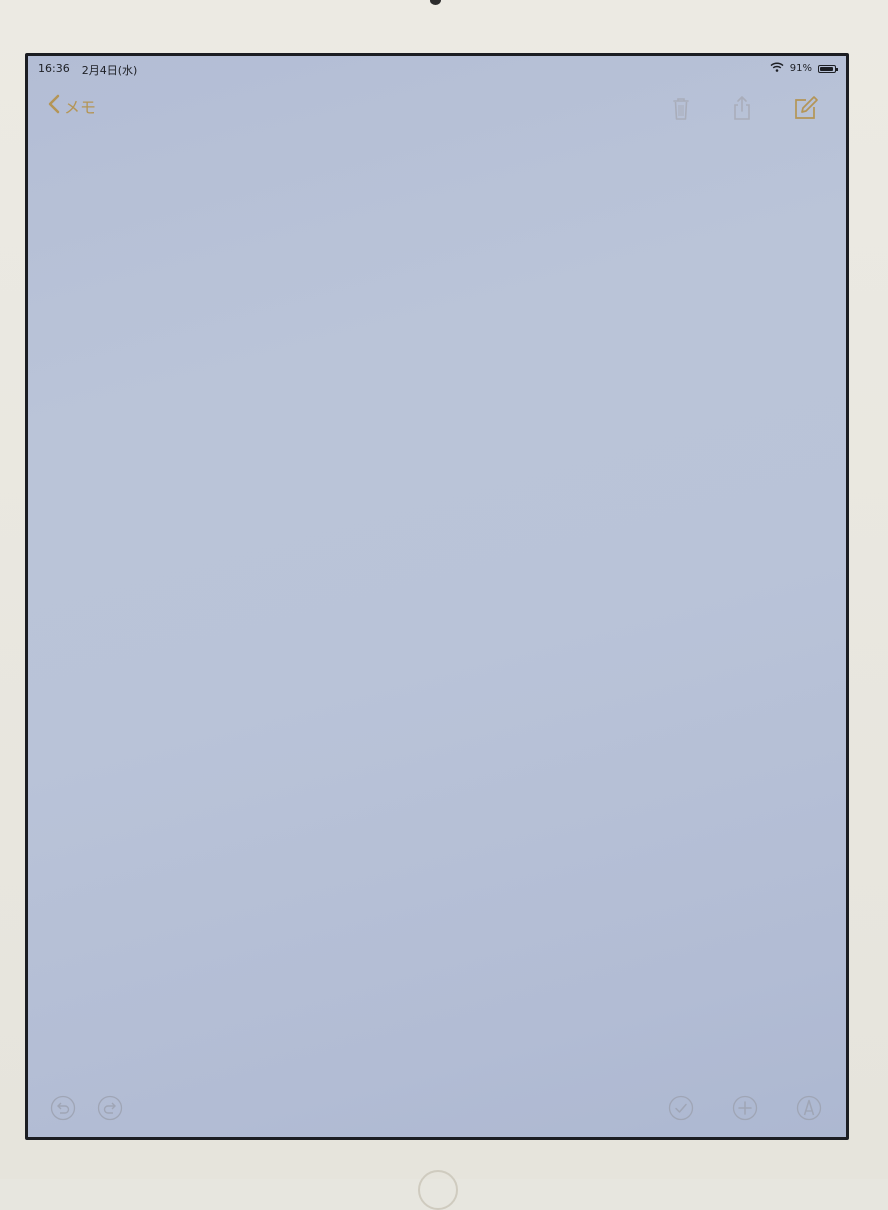 Image resolution: width=888 pixels, height=1210 pixels. What do you see at coordinates (800, 68) in the screenshot?
I see `battery-percent: 91%` at bounding box center [800, 68].